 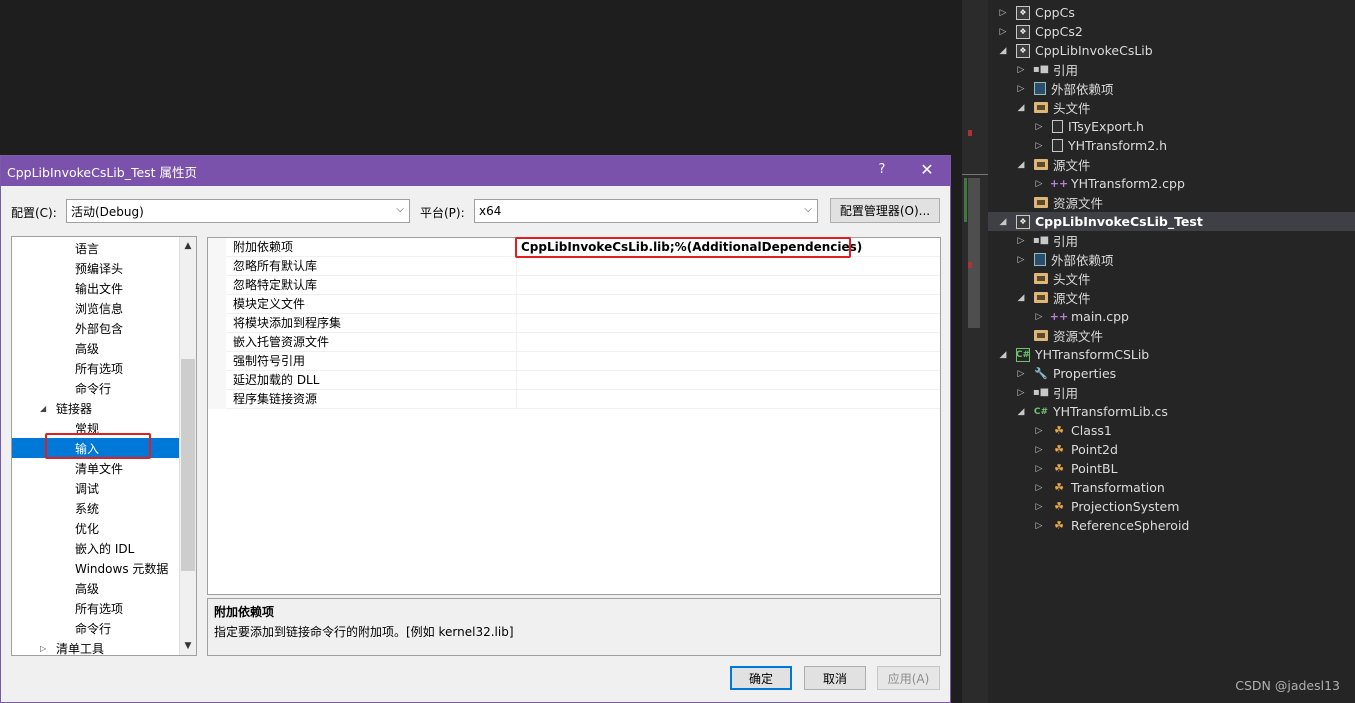 I want to click on ok-button: 确定, so click(x=761, y=678).